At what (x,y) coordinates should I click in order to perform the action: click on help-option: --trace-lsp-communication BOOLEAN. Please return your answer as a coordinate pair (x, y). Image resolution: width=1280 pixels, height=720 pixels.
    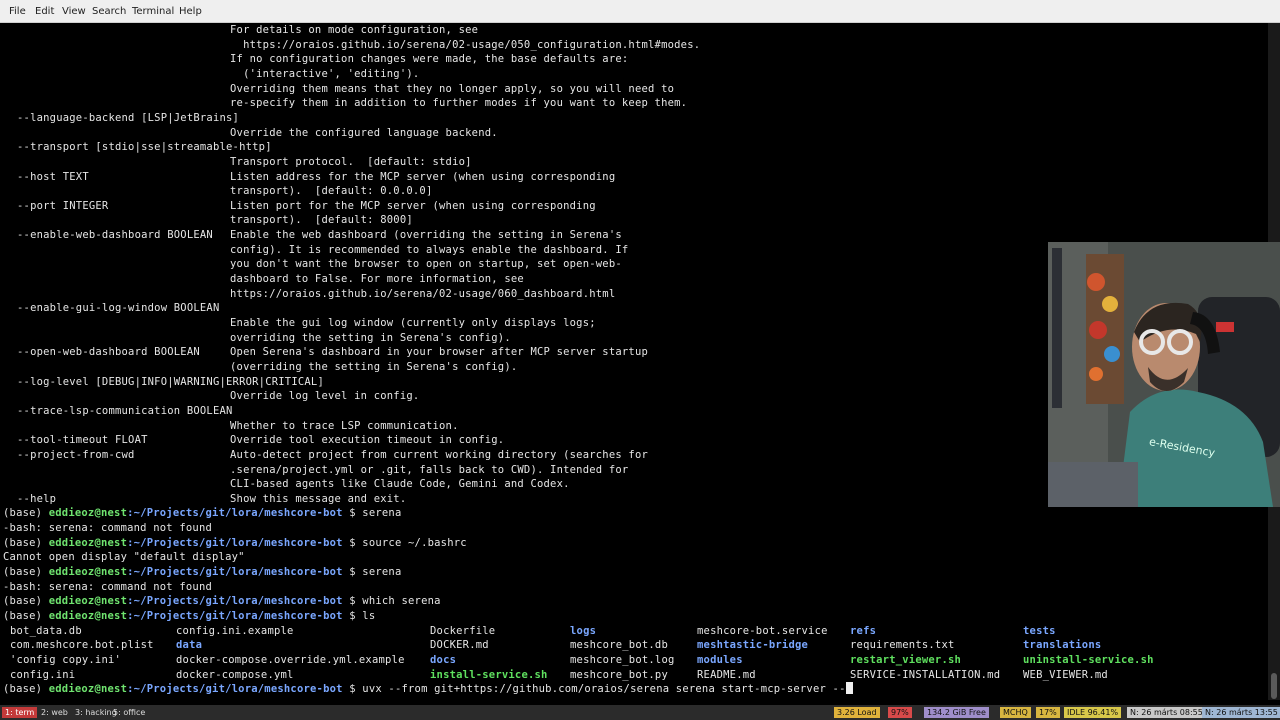
    Looking at the image, I should click on (125, 410).